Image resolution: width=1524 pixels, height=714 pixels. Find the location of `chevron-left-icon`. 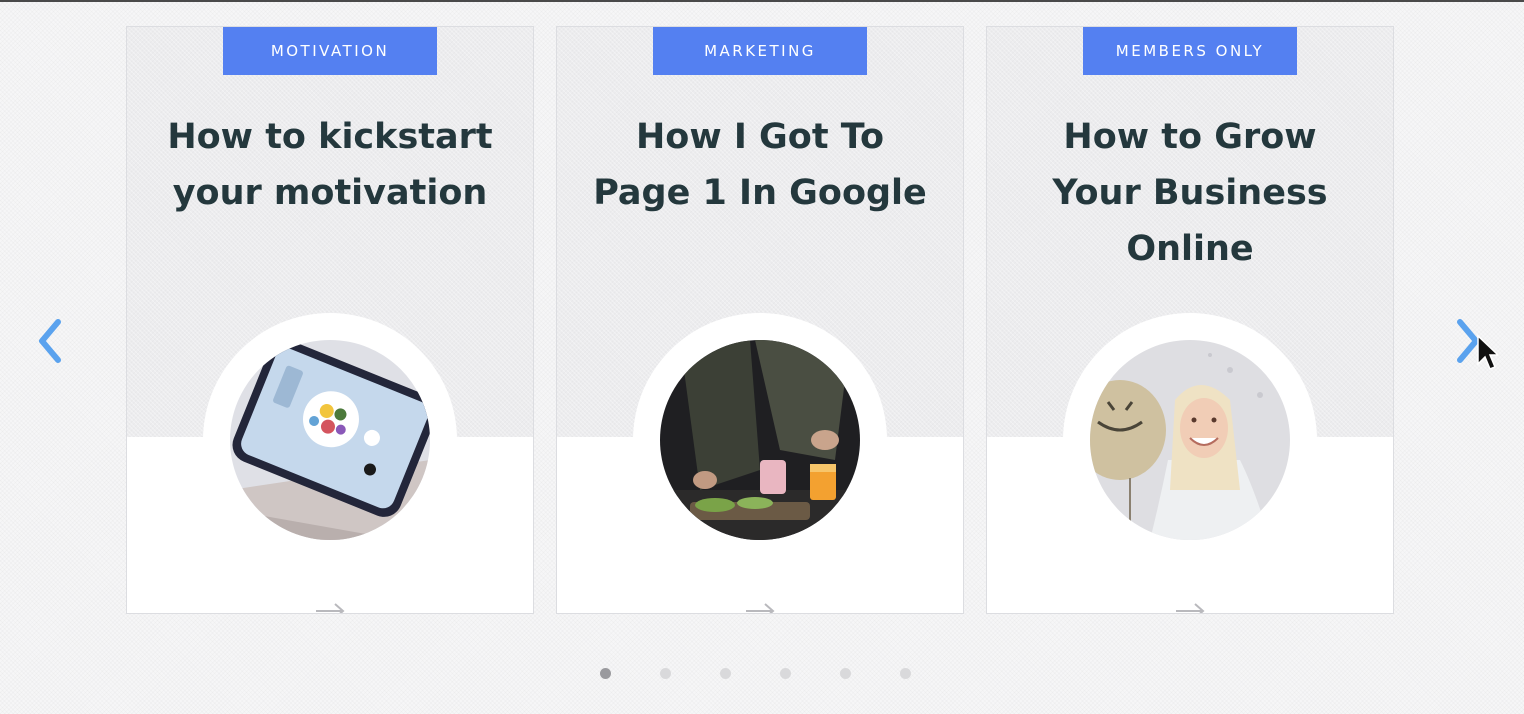

chevron-left-icon is located at coordinates (50, 341).